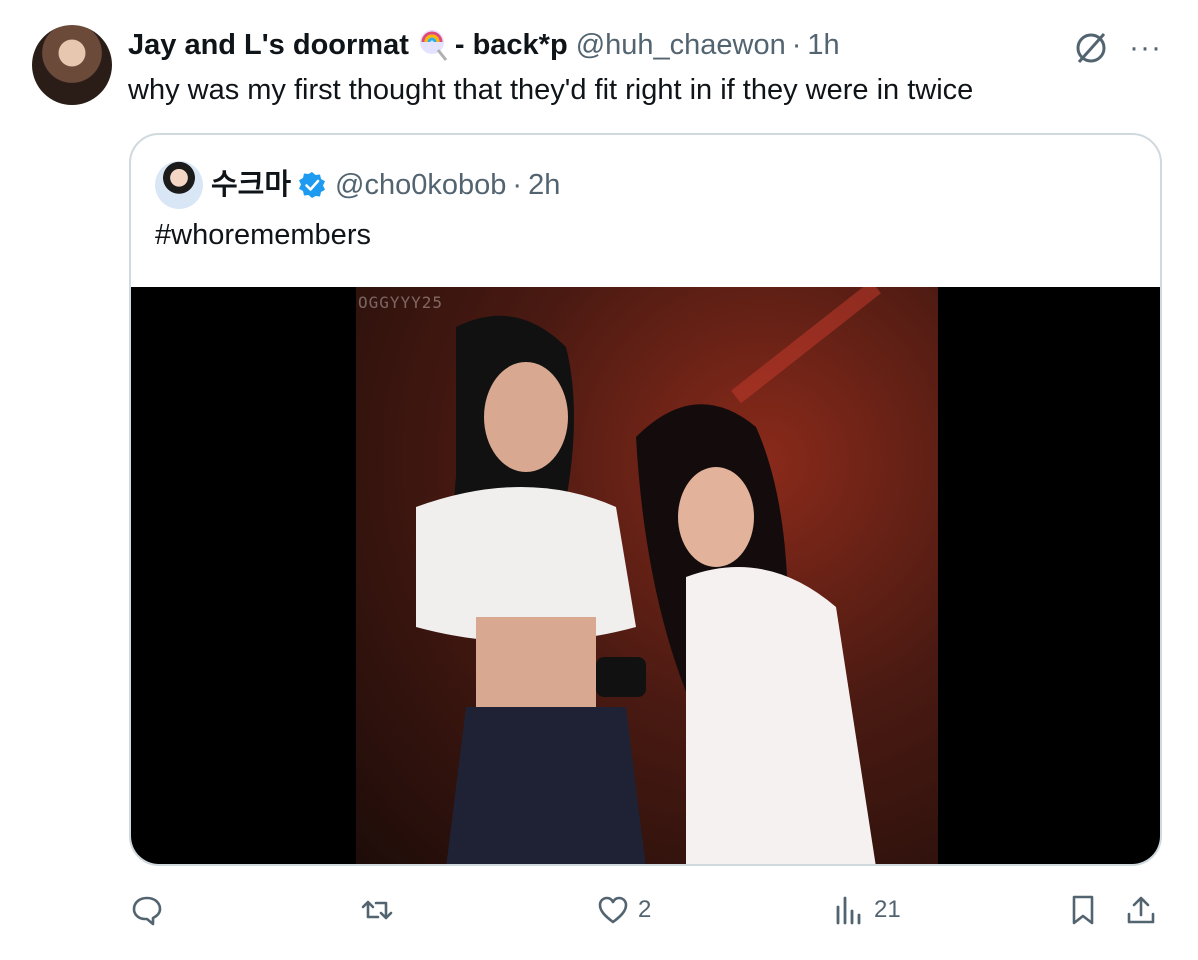 The height and width of the screenshot is (960, 1198). I want to click on author-avatar, so click(72, 65).